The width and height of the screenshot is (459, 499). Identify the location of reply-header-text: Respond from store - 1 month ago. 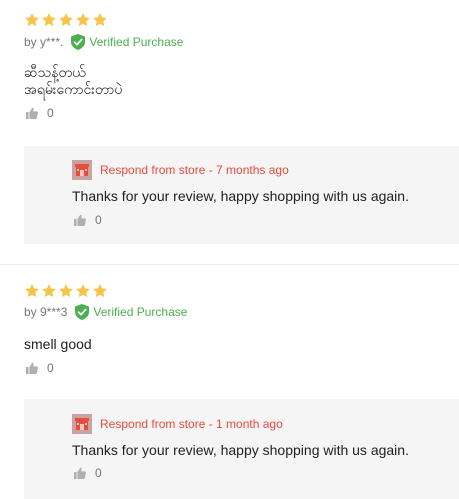
(191, 424).